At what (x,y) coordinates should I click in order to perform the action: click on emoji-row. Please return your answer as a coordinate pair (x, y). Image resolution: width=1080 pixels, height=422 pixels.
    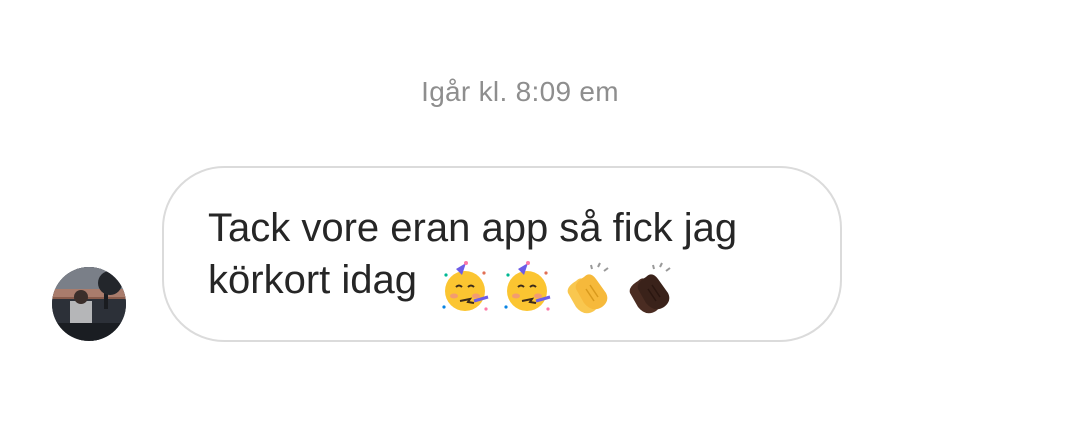
    Looking at the image, I should click on (562, 287).